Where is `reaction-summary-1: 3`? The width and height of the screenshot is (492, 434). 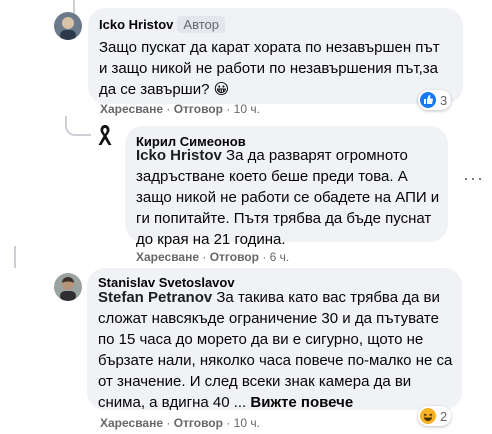
reaction-summary-1: 3 is located at coordinates (435, 100).